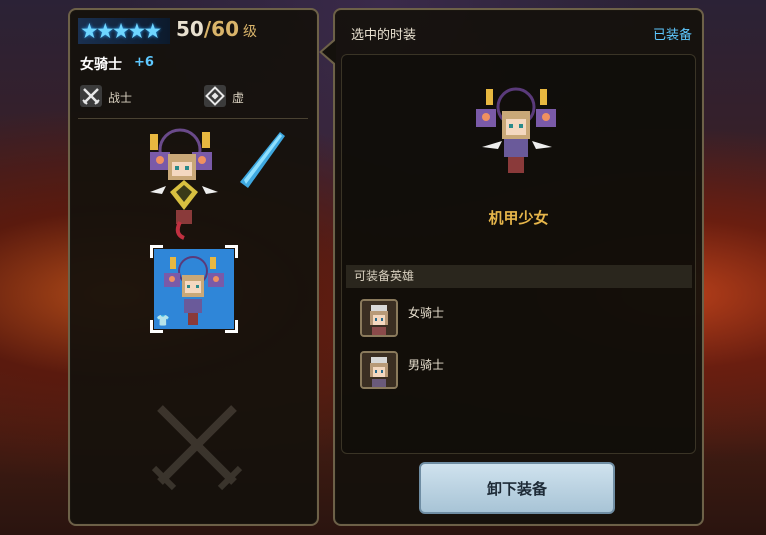 This screenshot has width=766, height=535. I want to click on level-unit: 级, so click(250, 32).